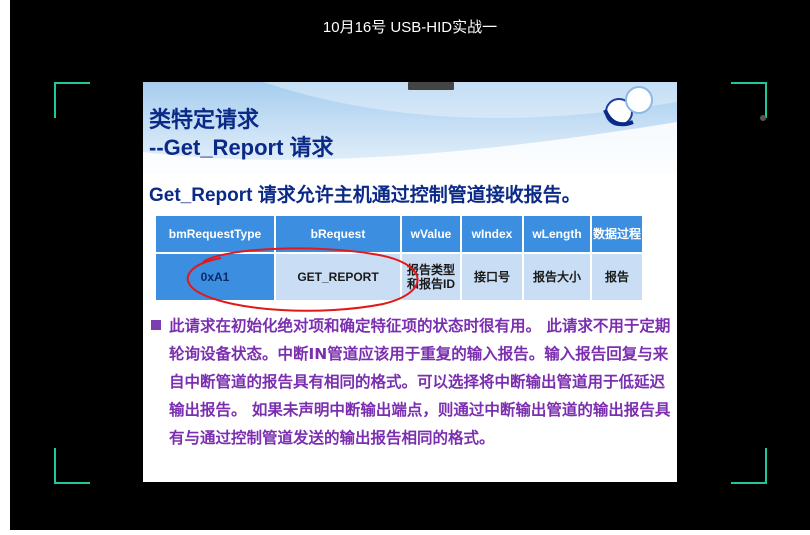 Image resolution: width=810 pixels, height=535 pixels. Describe the element at coordinates (156, 325) in the screenshot. I see `bullet-icon` at that location.